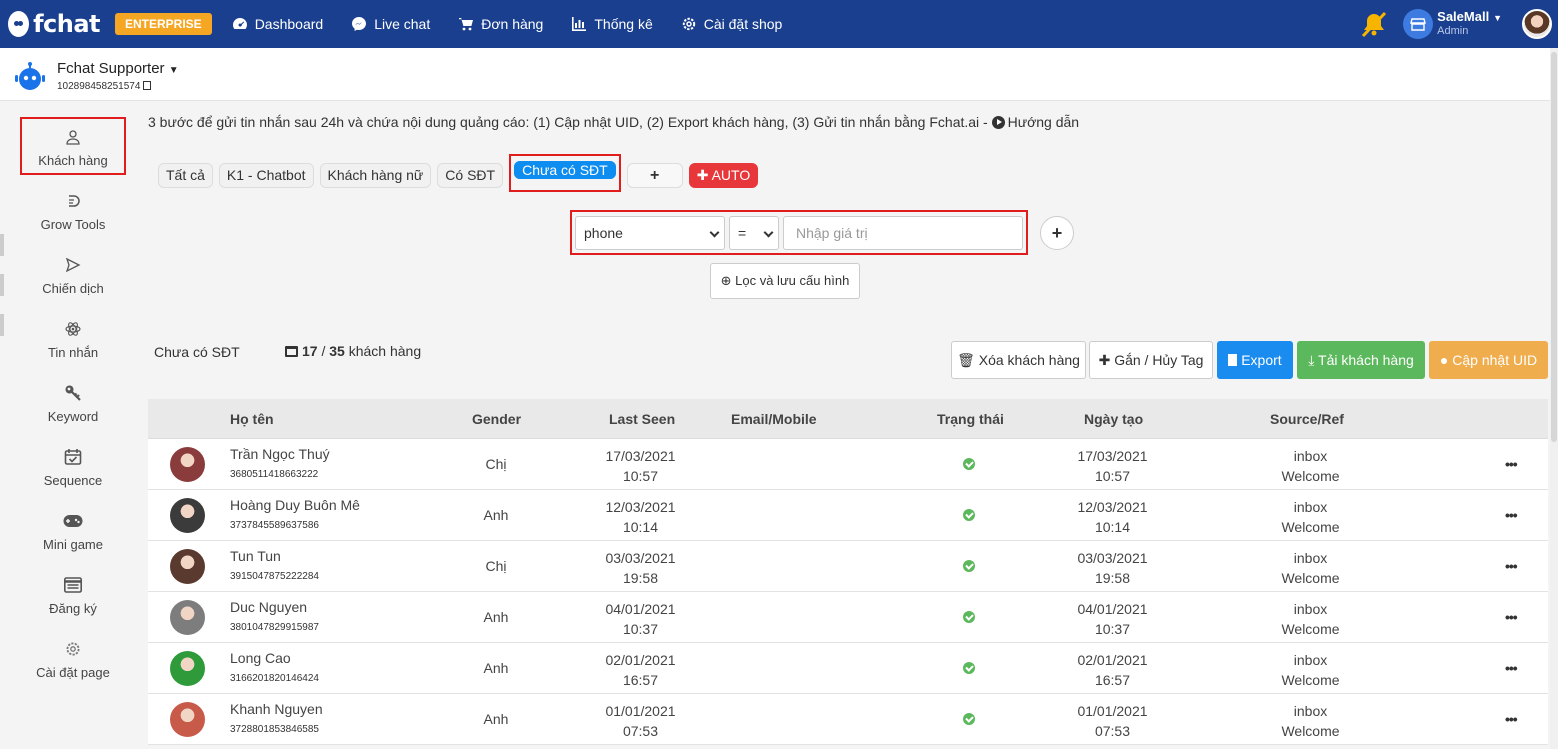  Describe the element at coordinates (73, 288) in the screenshot. I see `sidebar-item-label: Chiến dịch` at that location.